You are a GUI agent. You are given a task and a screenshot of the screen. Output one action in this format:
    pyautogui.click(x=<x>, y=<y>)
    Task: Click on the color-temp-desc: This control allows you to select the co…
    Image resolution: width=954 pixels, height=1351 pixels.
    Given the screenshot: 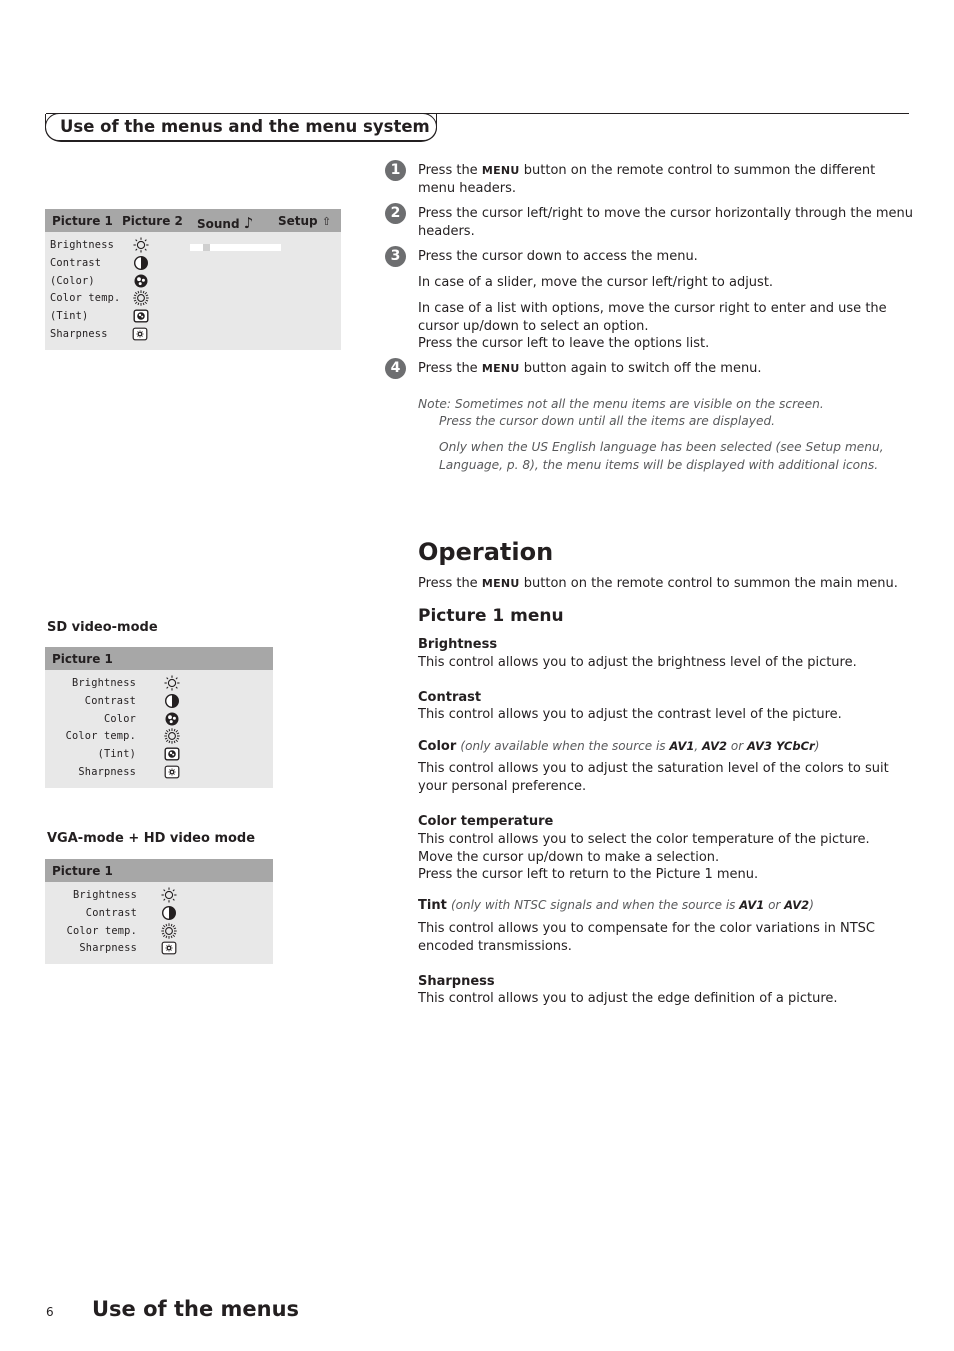 What is the action you would take?
    pyautogui.click(x=644, y=857)
    